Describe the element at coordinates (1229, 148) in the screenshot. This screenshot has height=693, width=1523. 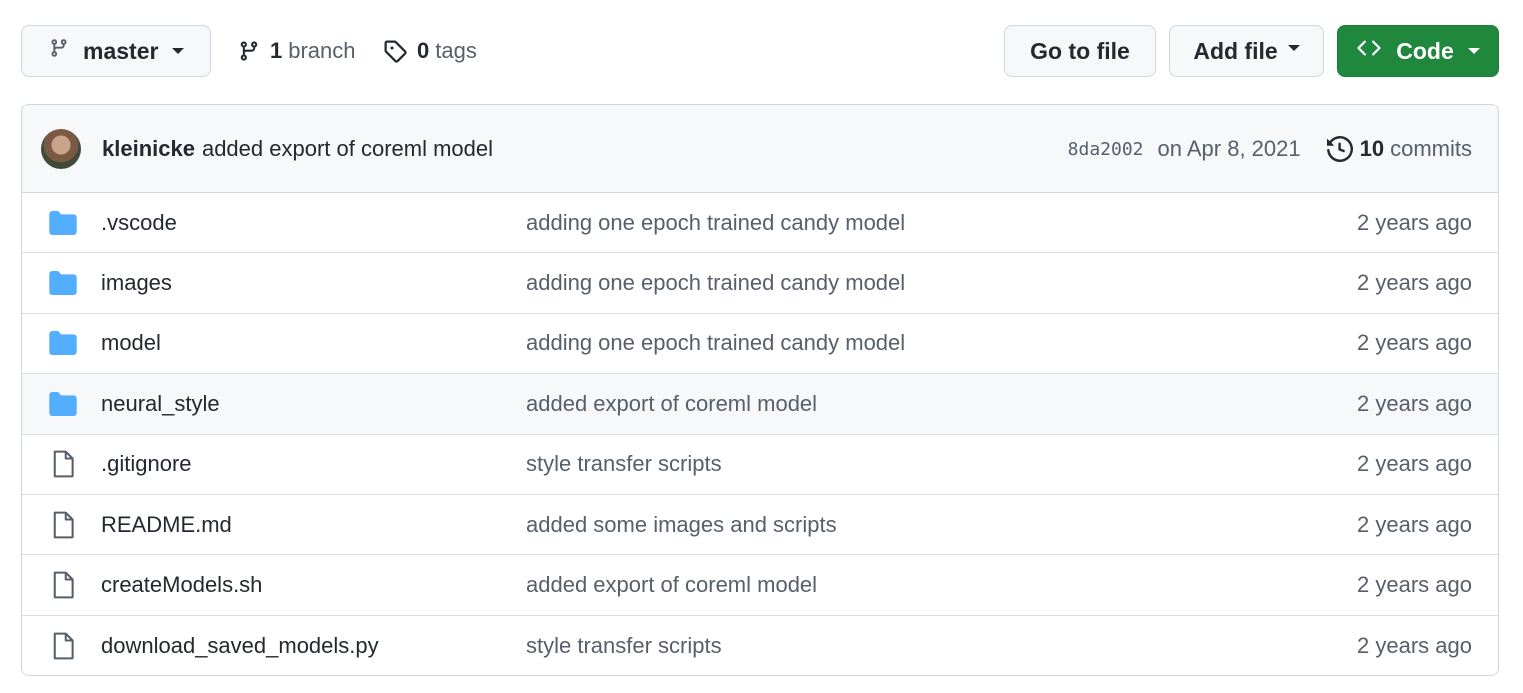
I see `commit-date: on Apr 8, 2021` at that location.